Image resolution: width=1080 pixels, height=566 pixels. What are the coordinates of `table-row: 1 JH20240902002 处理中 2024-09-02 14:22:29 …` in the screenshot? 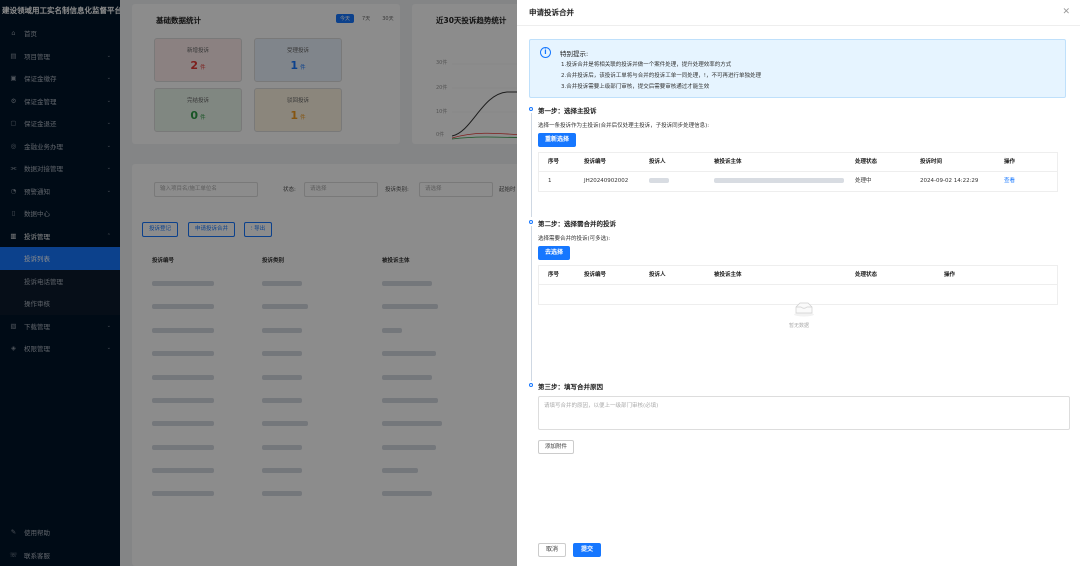 It's located at (798, 181).